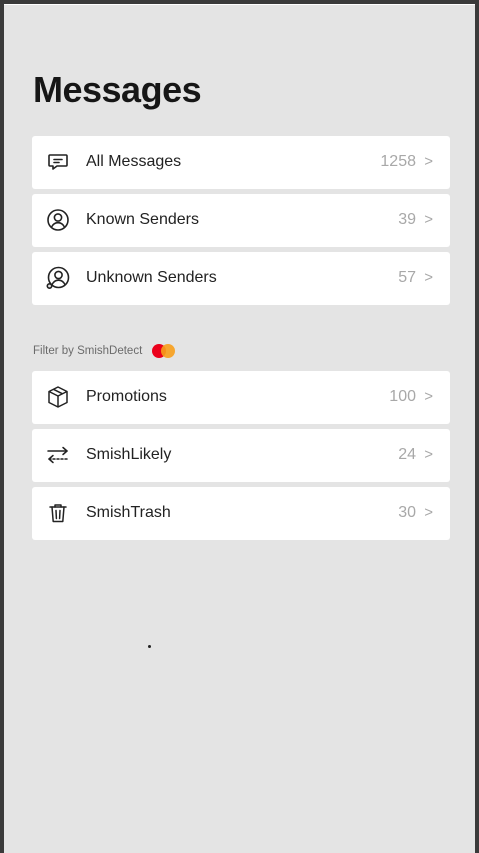  I want to click on stray-dot, so click(149, 646).